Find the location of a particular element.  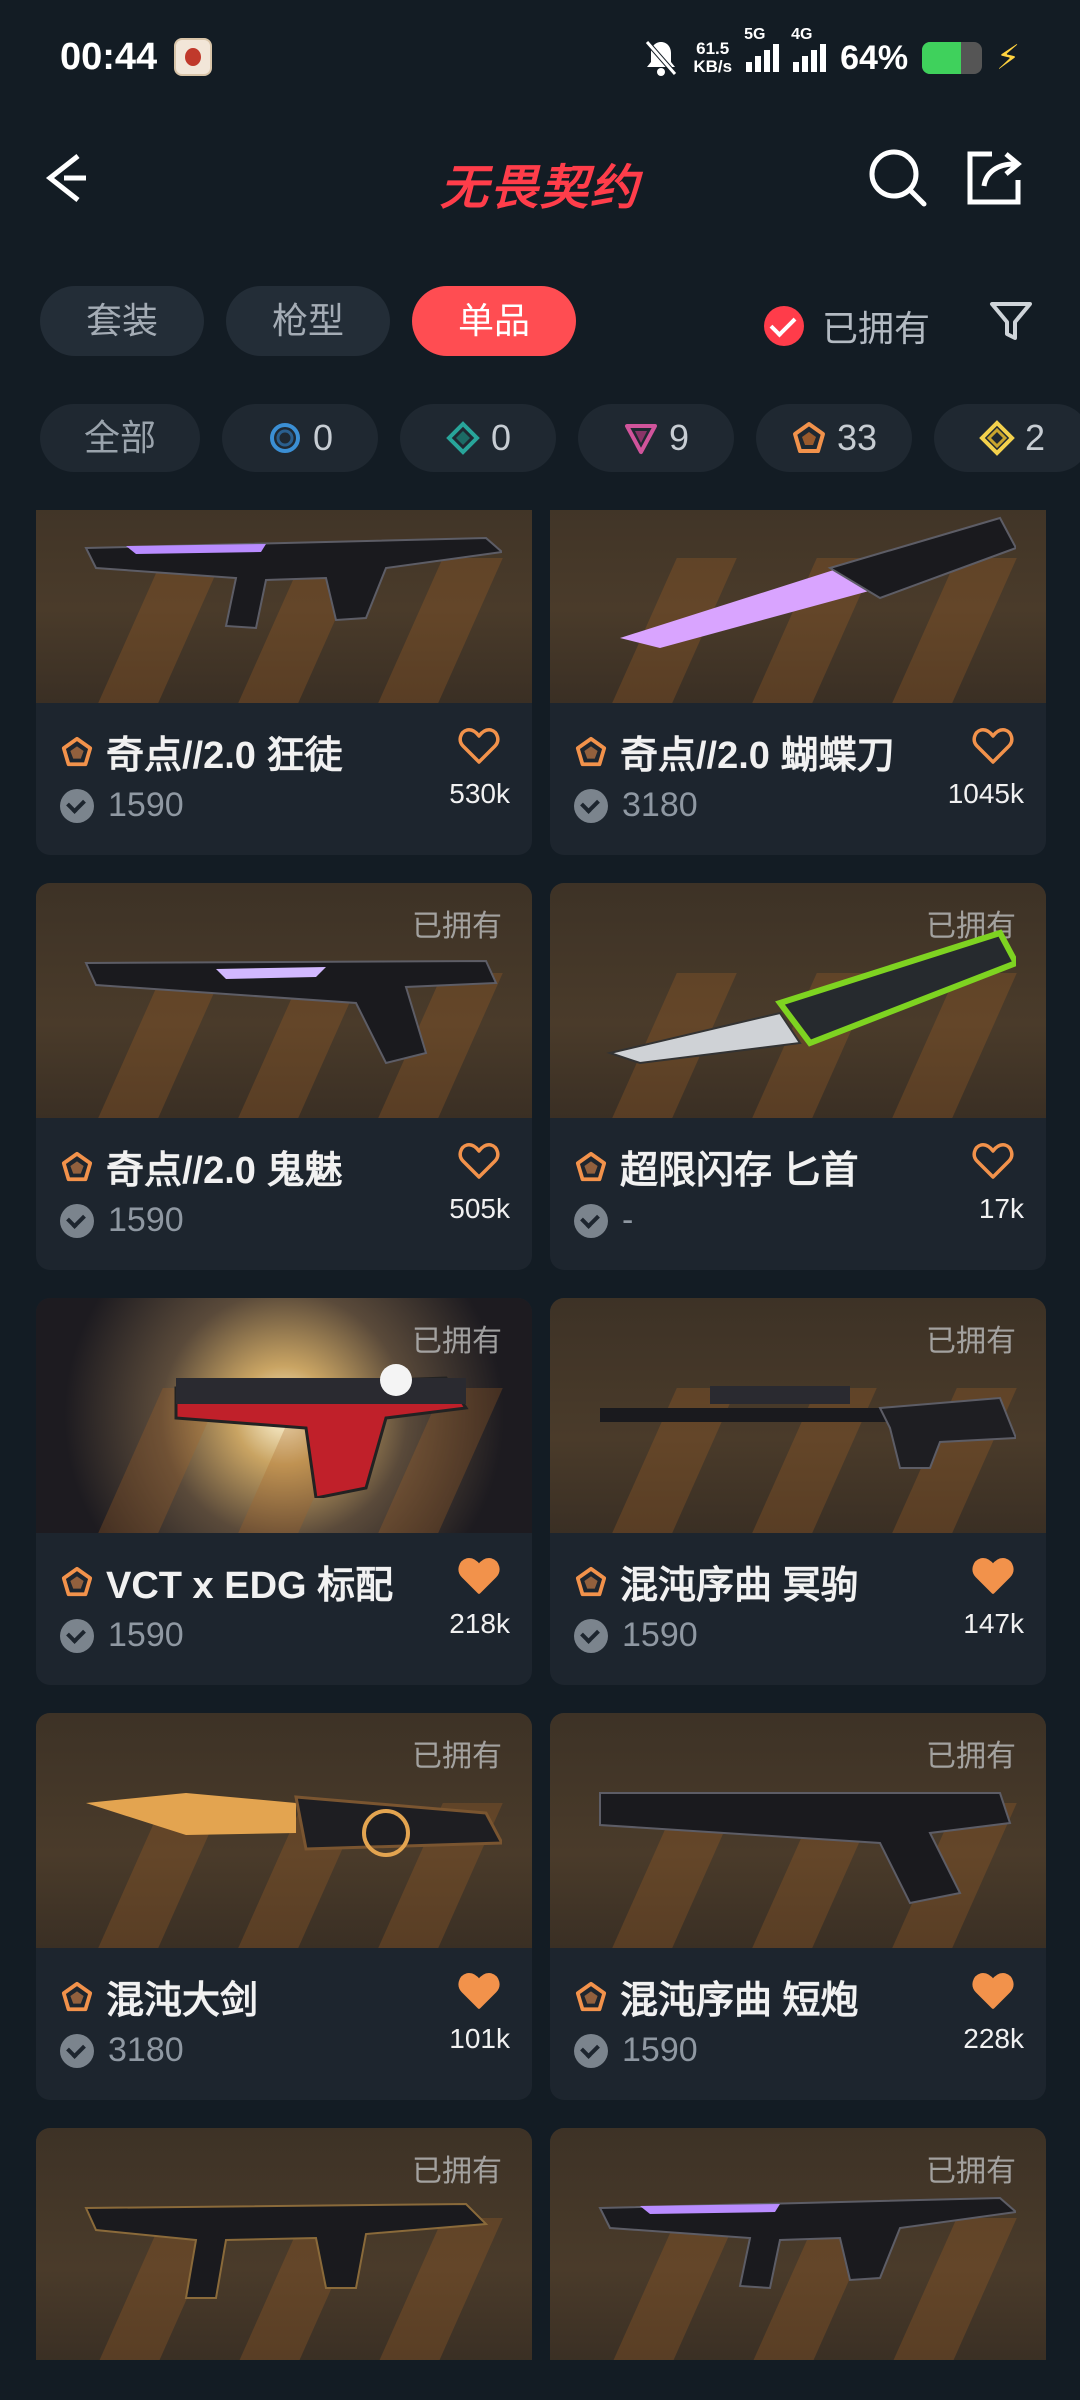

rarity-count: 2 is located at coordinates (1035, 437).